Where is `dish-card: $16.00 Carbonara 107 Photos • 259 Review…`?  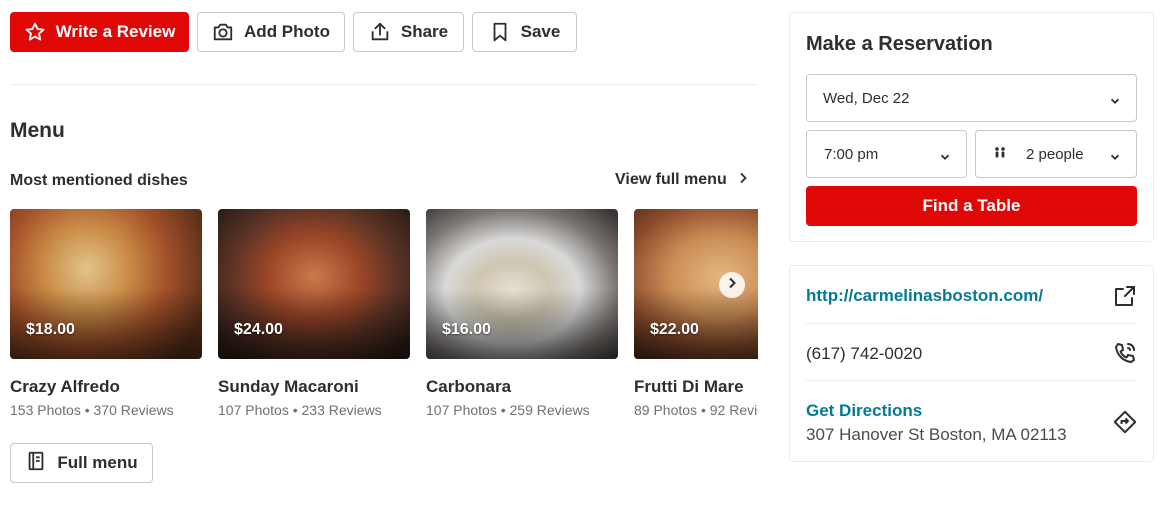 dish-card: $16.00 Carbonara 107 Photos • 259 Review… is located at coordinates (522, 313).